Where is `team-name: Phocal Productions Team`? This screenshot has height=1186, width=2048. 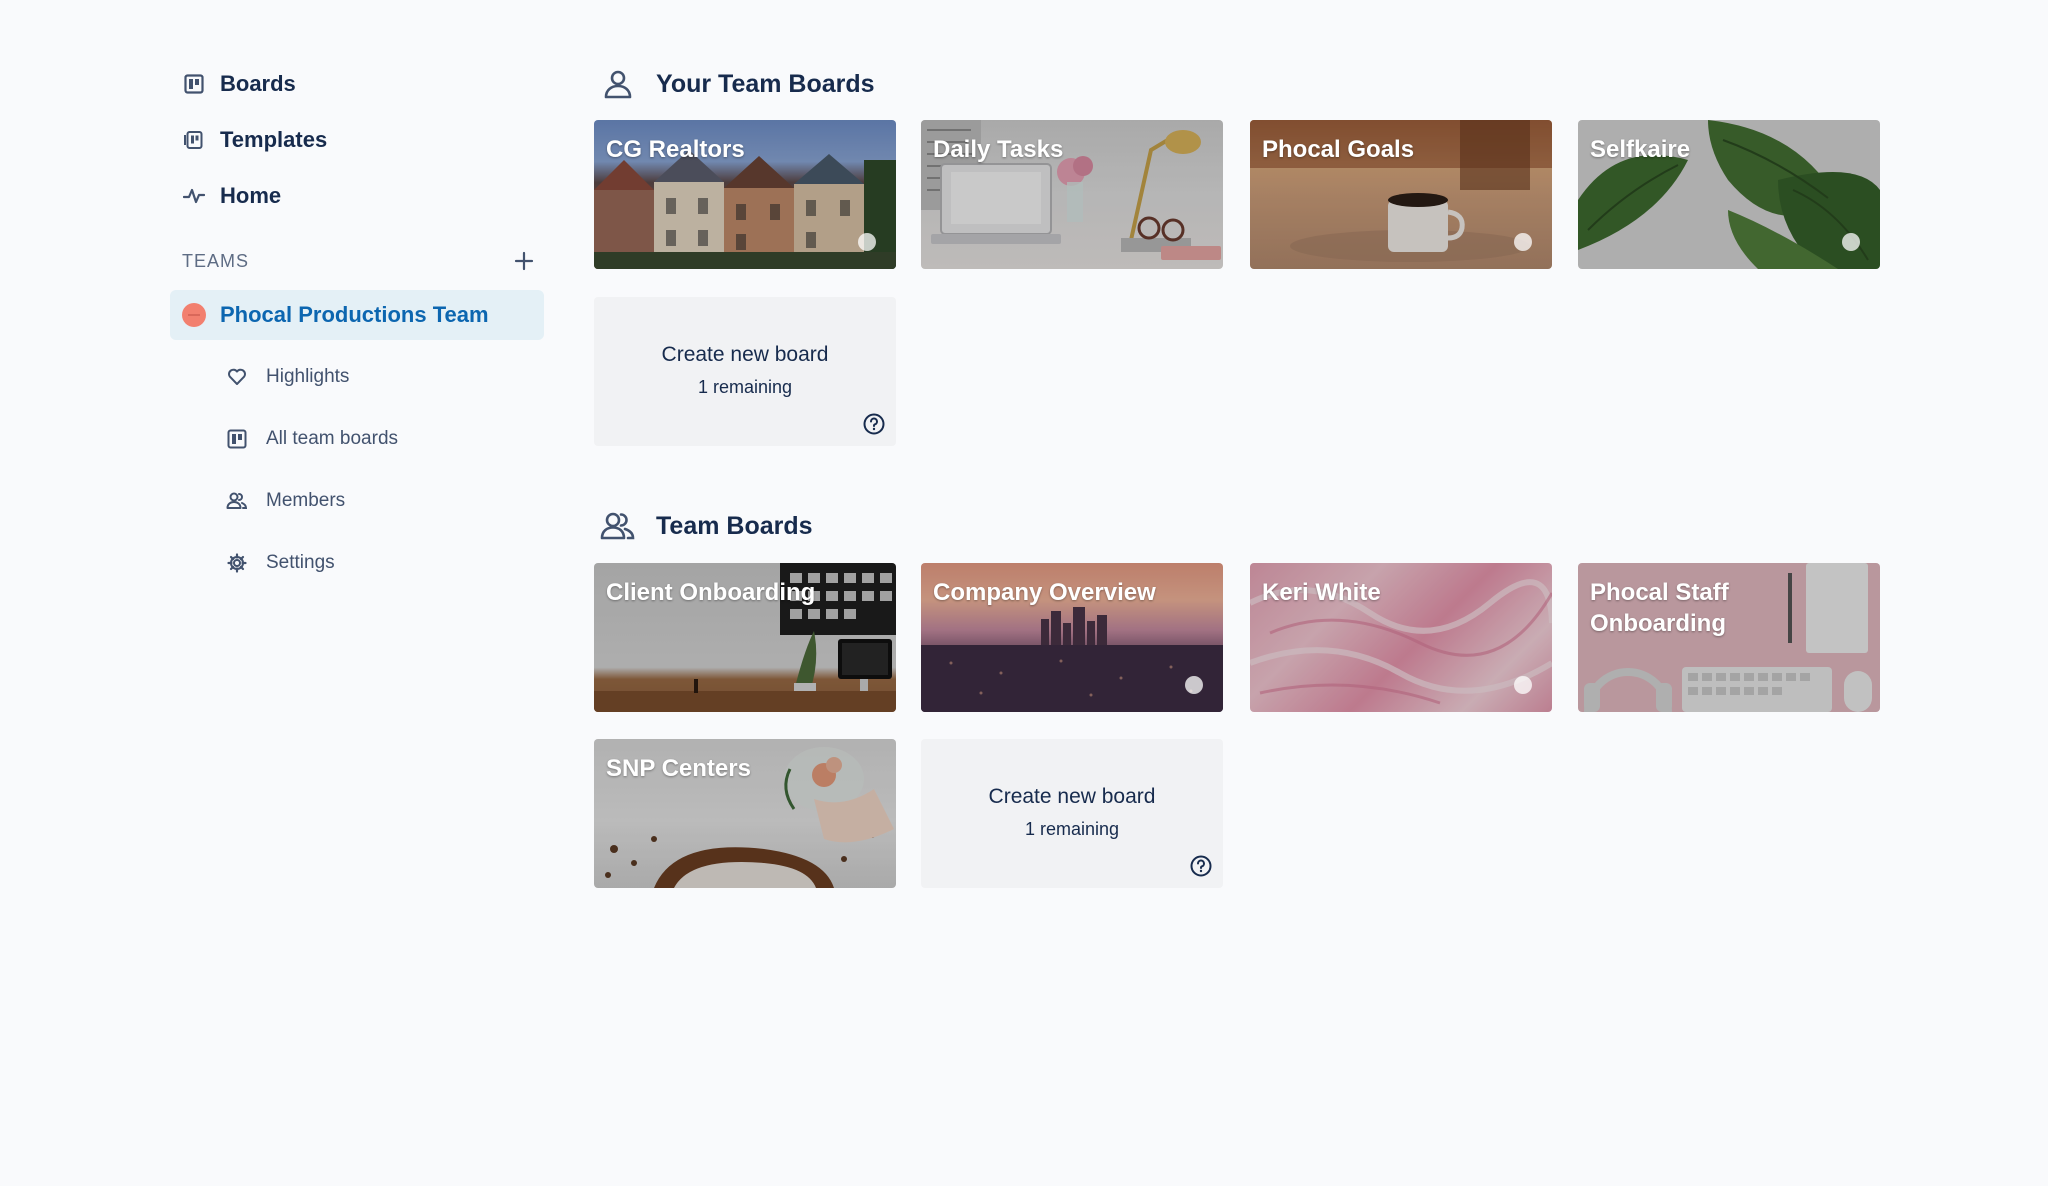 team-name: Phocal Productions Team is located at coordinates (354, 314).